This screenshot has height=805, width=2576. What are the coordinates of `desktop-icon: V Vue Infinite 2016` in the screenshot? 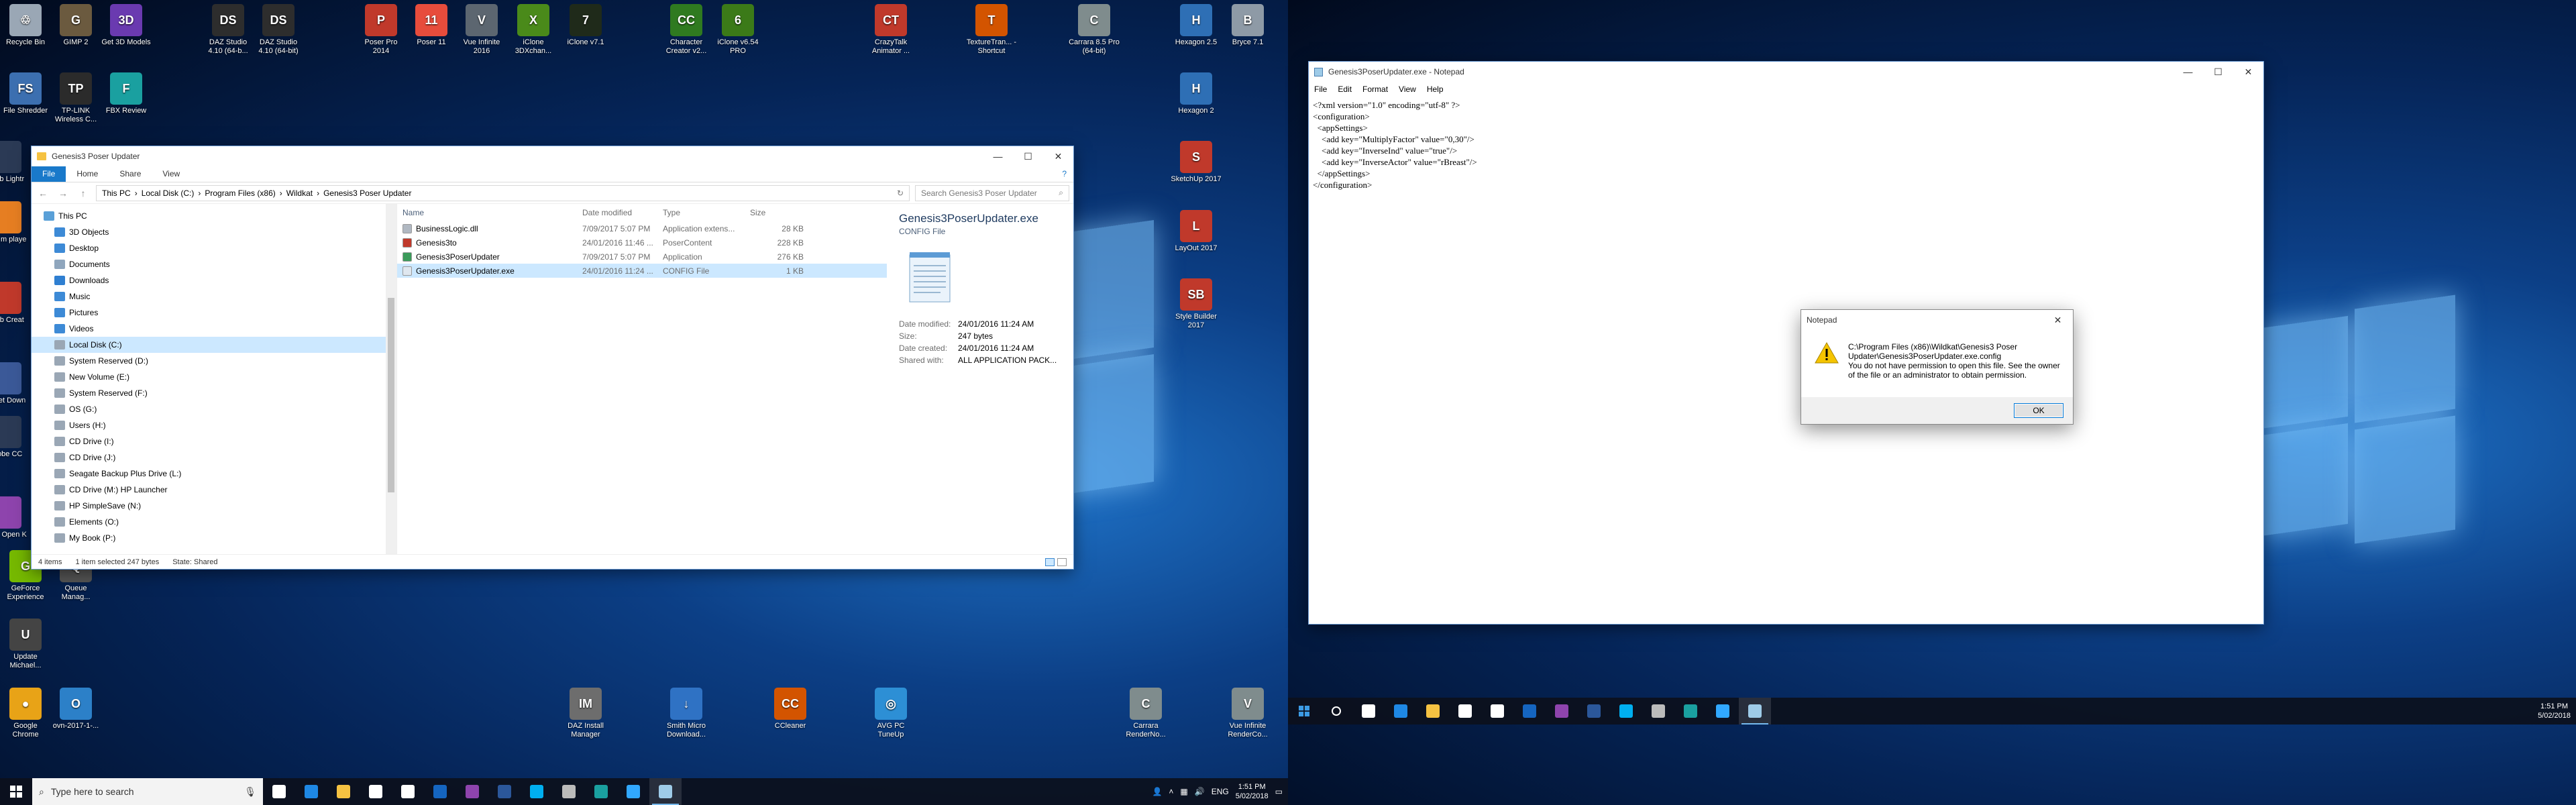 It's located at (481, 30).